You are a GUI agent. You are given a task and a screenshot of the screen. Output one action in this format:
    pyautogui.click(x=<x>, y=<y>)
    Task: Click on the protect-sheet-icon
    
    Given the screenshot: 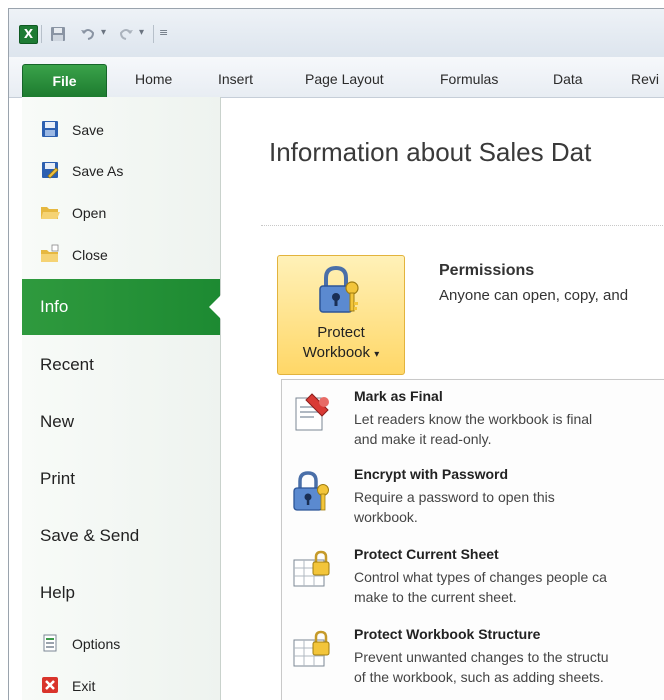 What is the action you would take?
    pyautogui.click(x=311, y=568)
    